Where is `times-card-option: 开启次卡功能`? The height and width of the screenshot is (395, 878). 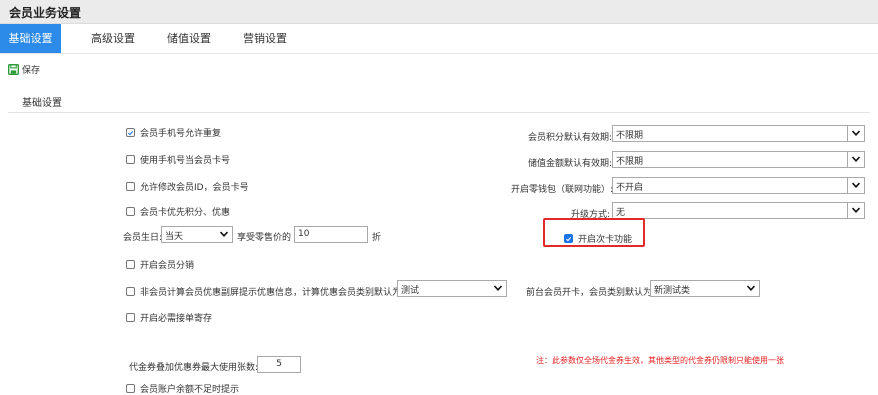
times-card-option: 开启次卡功能 is located at coordinates (598, 238).